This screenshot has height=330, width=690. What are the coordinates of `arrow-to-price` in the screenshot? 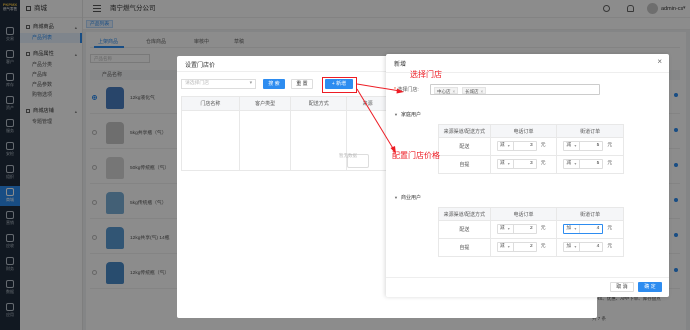 It's located at (375, 119).